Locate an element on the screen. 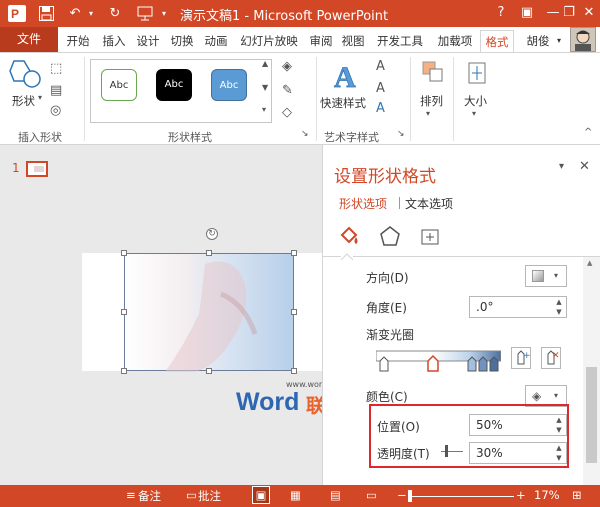  zoom-out-icon: − is located at coordinates (402, 495).